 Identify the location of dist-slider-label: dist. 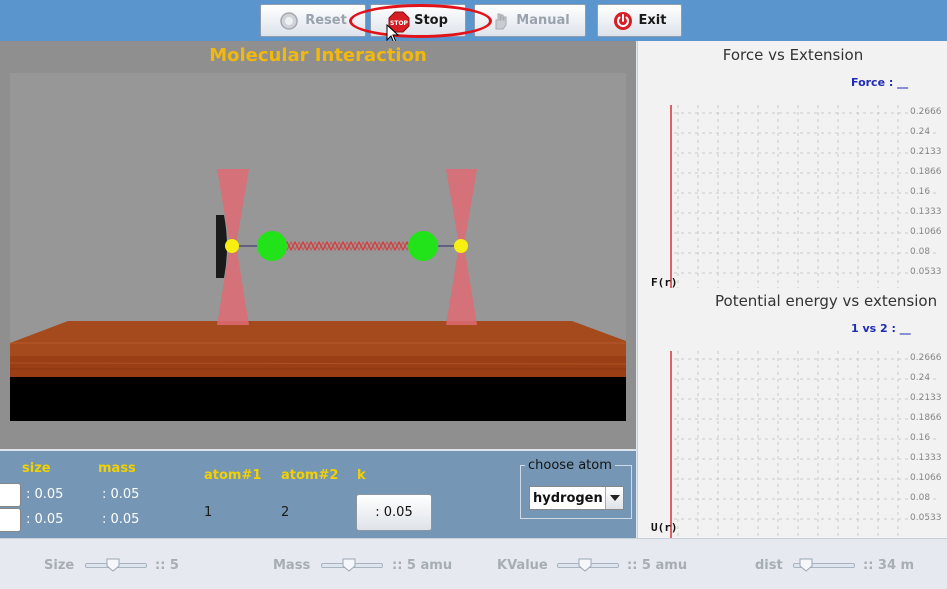
(769, 565).